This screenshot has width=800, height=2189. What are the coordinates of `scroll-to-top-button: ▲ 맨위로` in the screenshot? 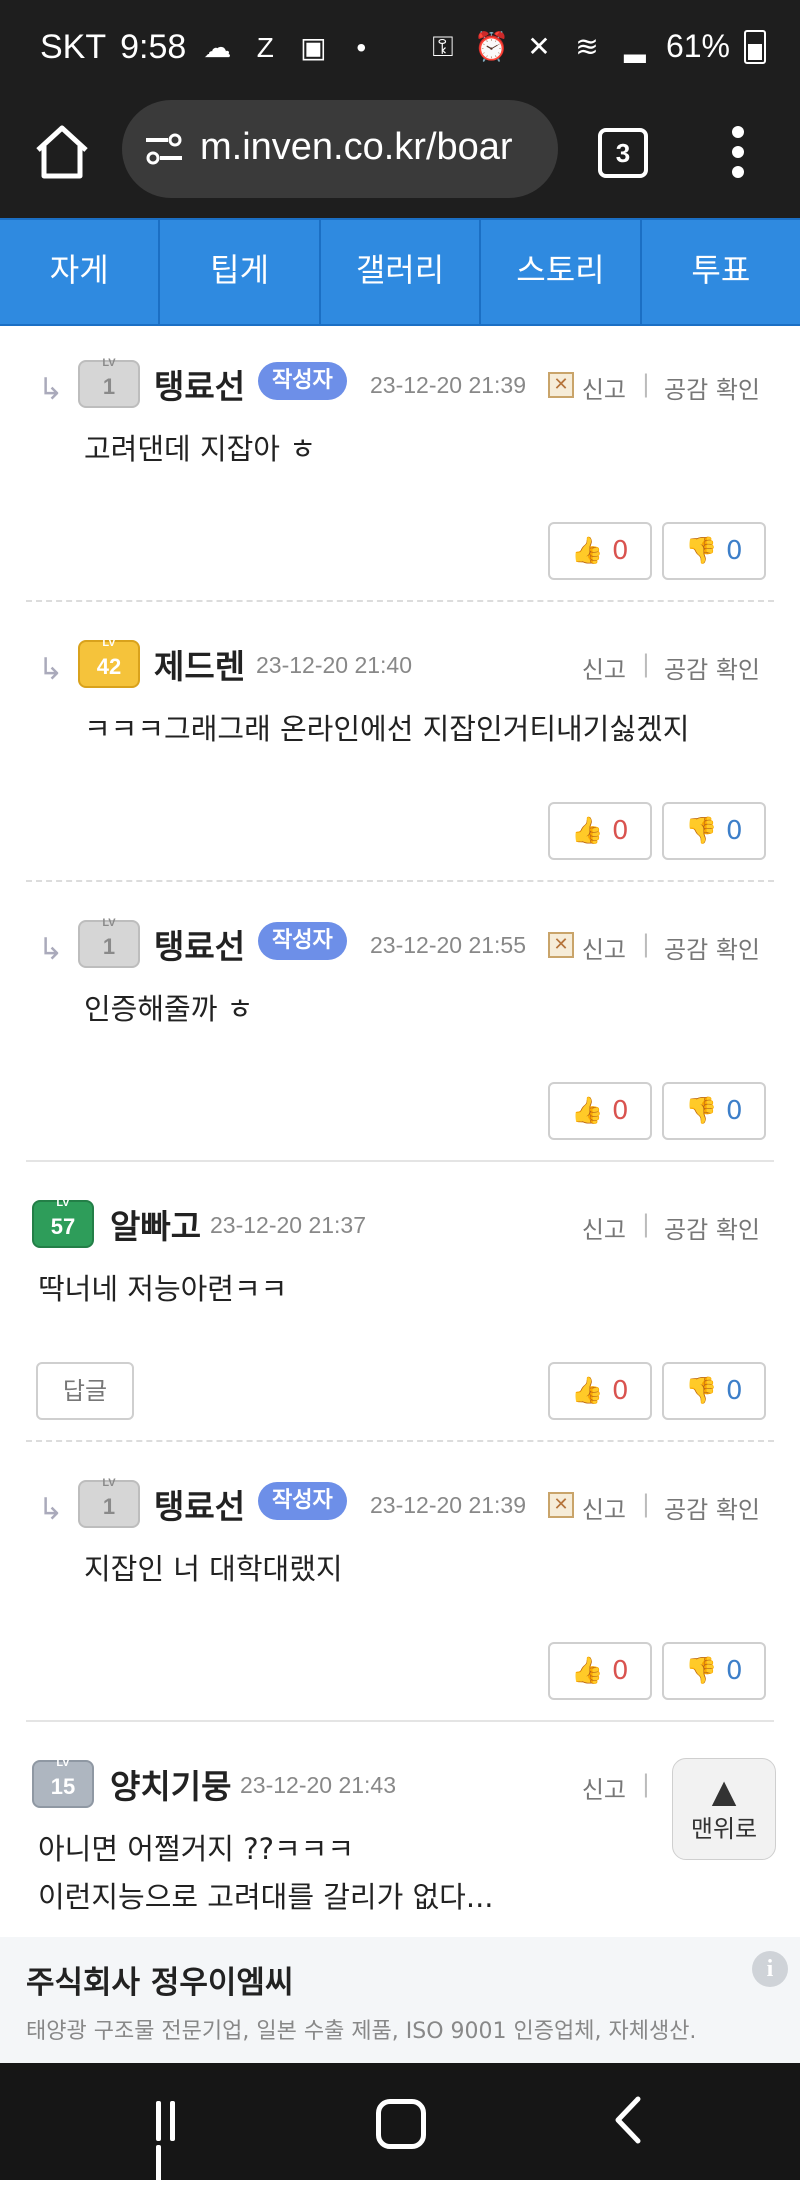 It's located at (724, 1809).